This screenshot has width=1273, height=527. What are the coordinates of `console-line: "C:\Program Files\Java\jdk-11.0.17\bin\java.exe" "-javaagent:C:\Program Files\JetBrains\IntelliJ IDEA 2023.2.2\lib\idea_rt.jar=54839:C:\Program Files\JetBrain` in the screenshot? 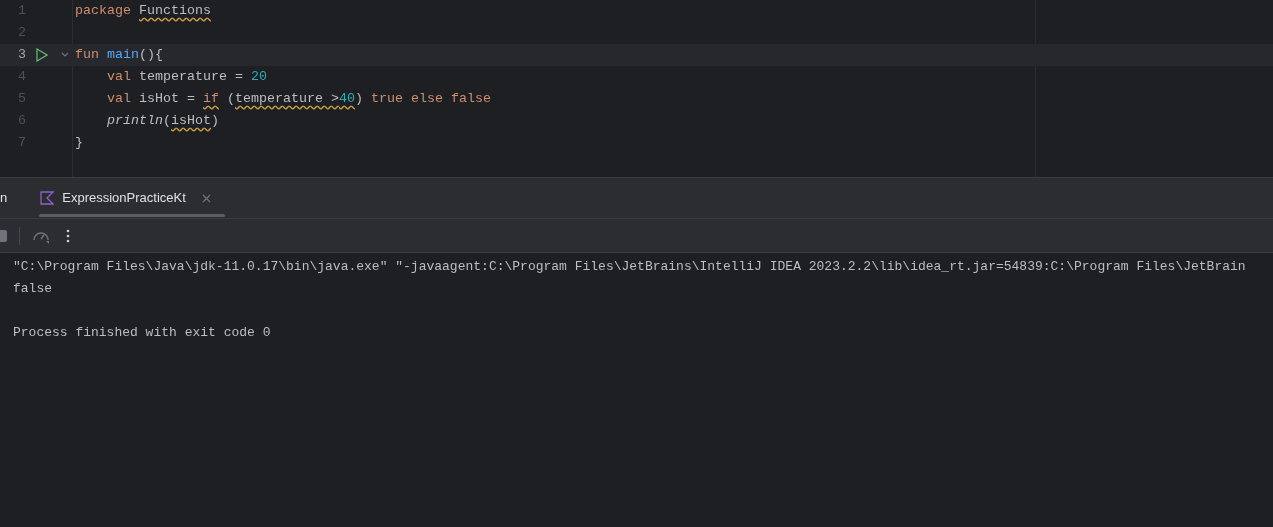 It's located at (629, 267).